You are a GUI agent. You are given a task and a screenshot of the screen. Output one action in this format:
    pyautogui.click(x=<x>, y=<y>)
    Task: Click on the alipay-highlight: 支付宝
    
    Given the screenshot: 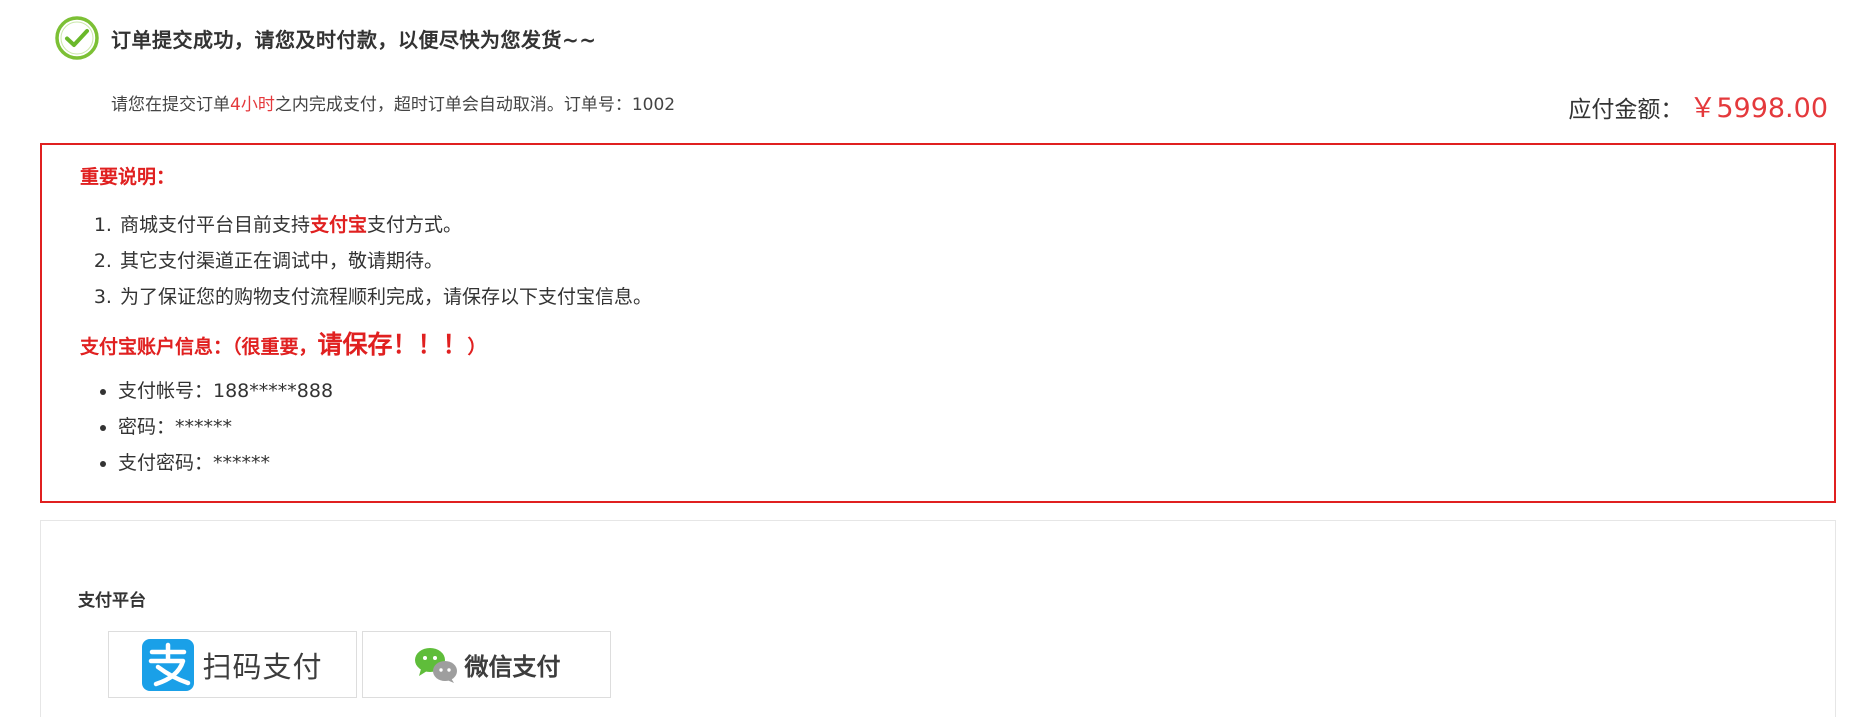 What is the action you would take?
    pyautogui.click(x=339, y=225)
    